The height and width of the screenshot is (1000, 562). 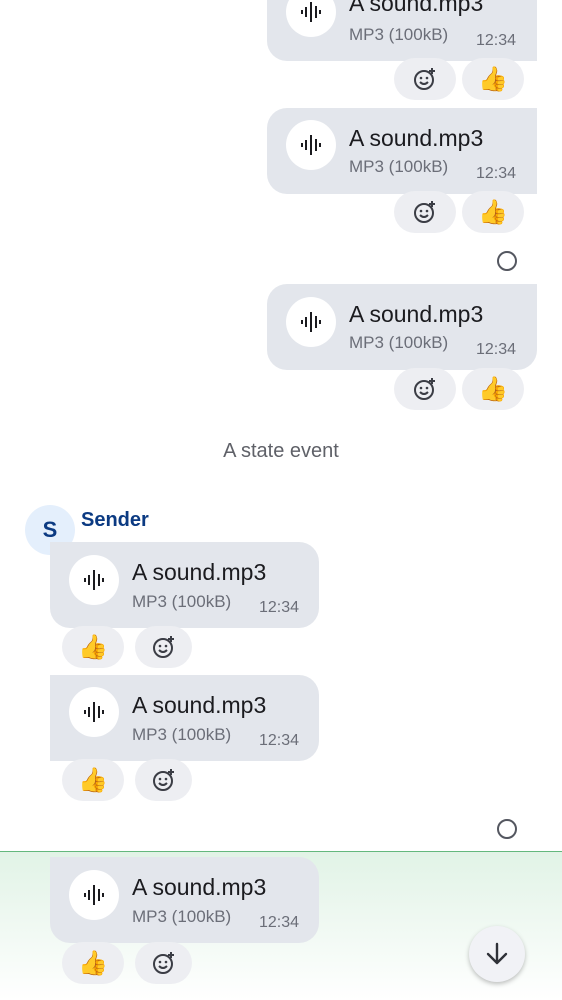 What do you see at coordinates (115, 520) in the screenshot?
I see `sender-name: Sender` at bounding box center [115, 520].